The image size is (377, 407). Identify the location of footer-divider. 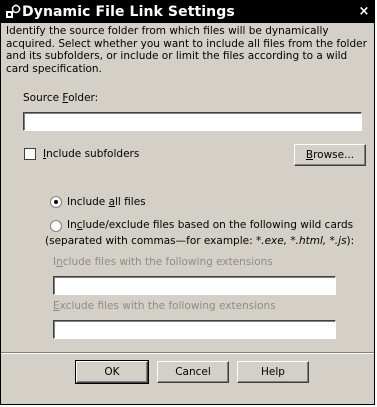
(187, 353).